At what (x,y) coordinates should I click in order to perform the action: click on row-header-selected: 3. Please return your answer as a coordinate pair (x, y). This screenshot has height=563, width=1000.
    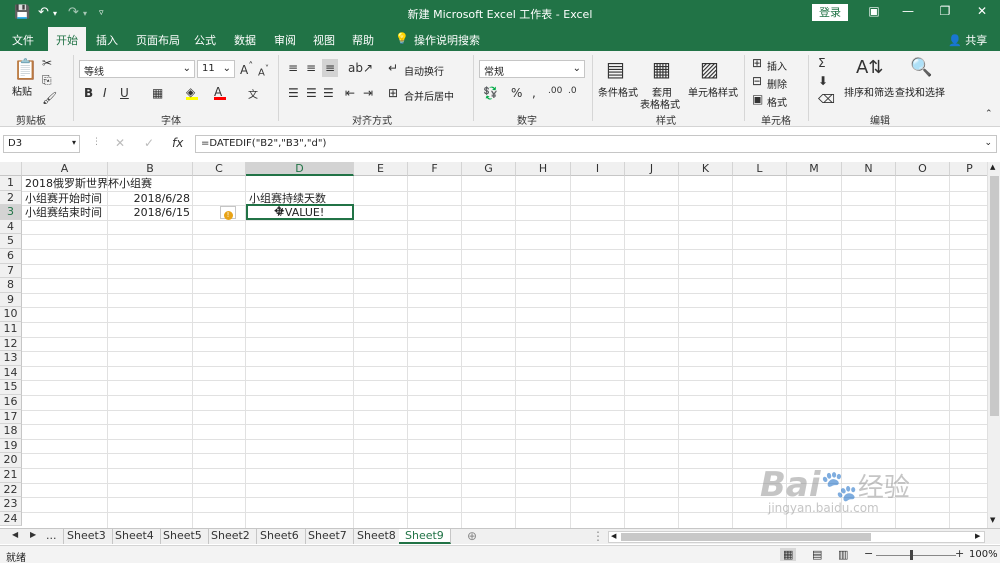
    Looking at the image, I should click on (11, 212).